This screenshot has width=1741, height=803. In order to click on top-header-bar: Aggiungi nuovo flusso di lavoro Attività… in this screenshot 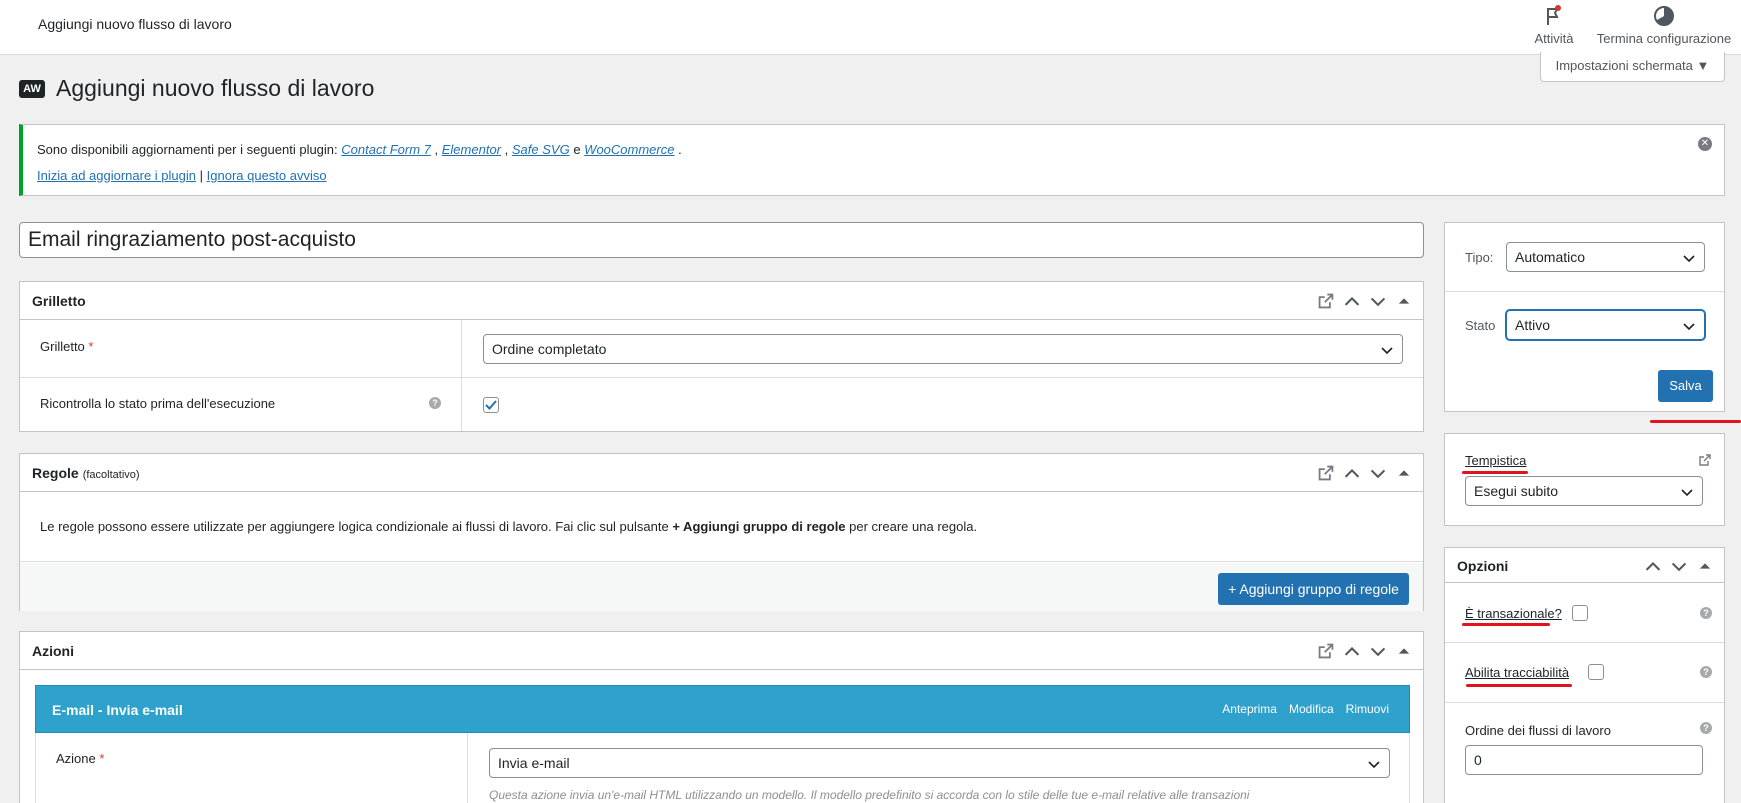, I will do `click(870, 27)`.